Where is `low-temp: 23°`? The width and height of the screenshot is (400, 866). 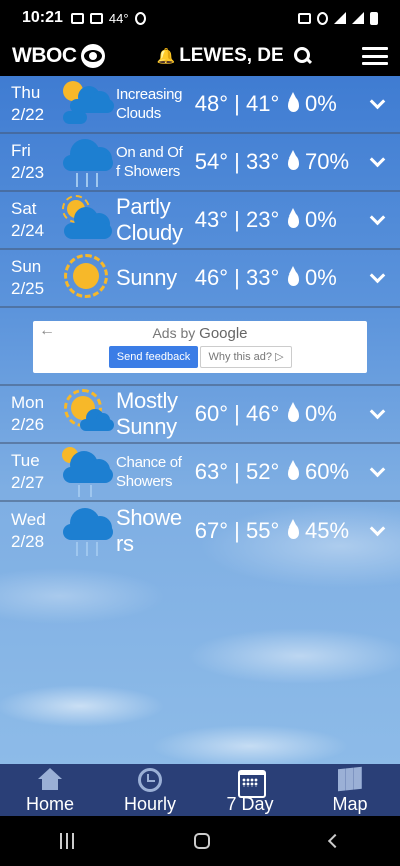 low-temp: 23° is located at coordinates (262, 219).